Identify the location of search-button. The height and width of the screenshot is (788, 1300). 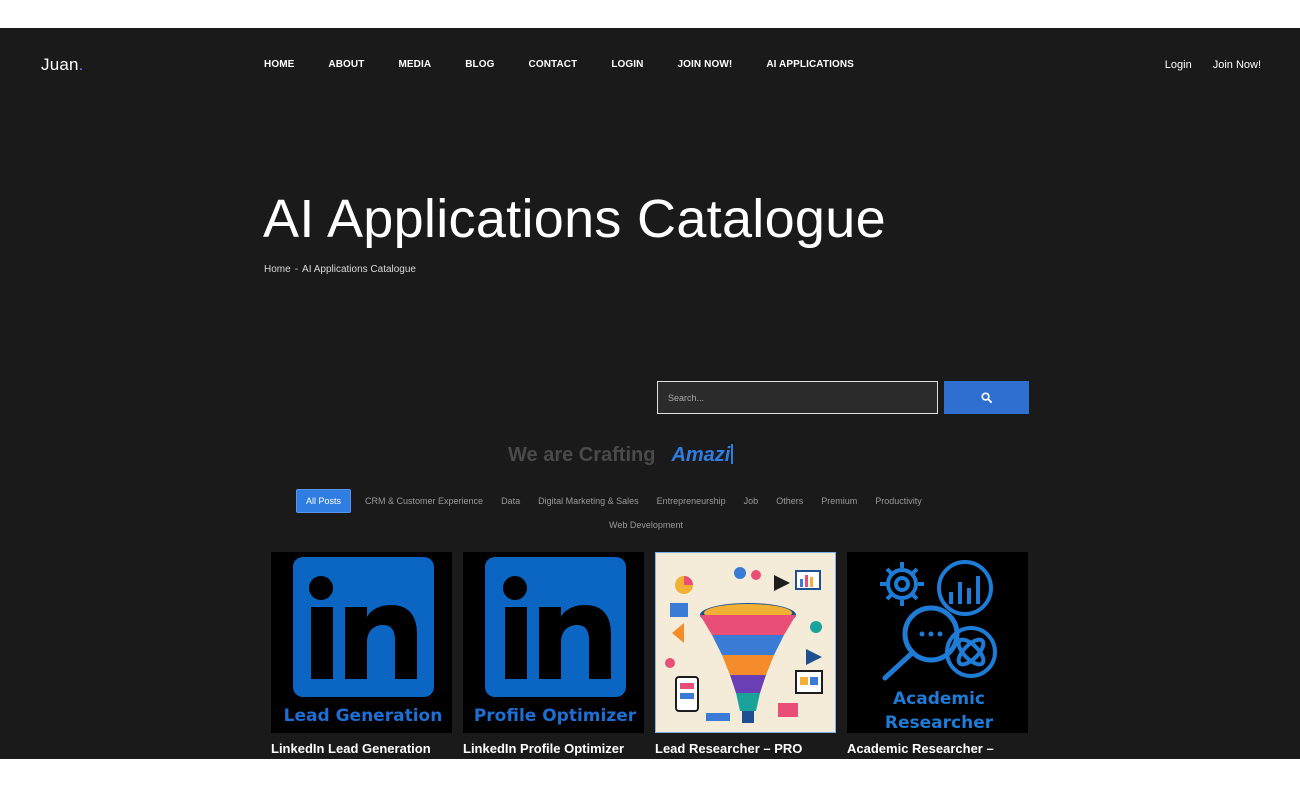
(986, 397).